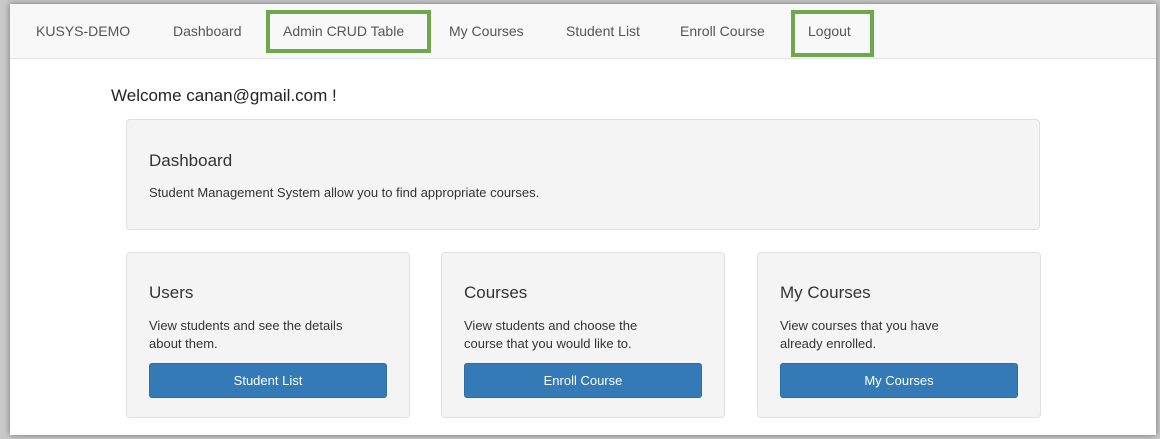  I want to click on nav-student-list: Student List, so click(603, 31).